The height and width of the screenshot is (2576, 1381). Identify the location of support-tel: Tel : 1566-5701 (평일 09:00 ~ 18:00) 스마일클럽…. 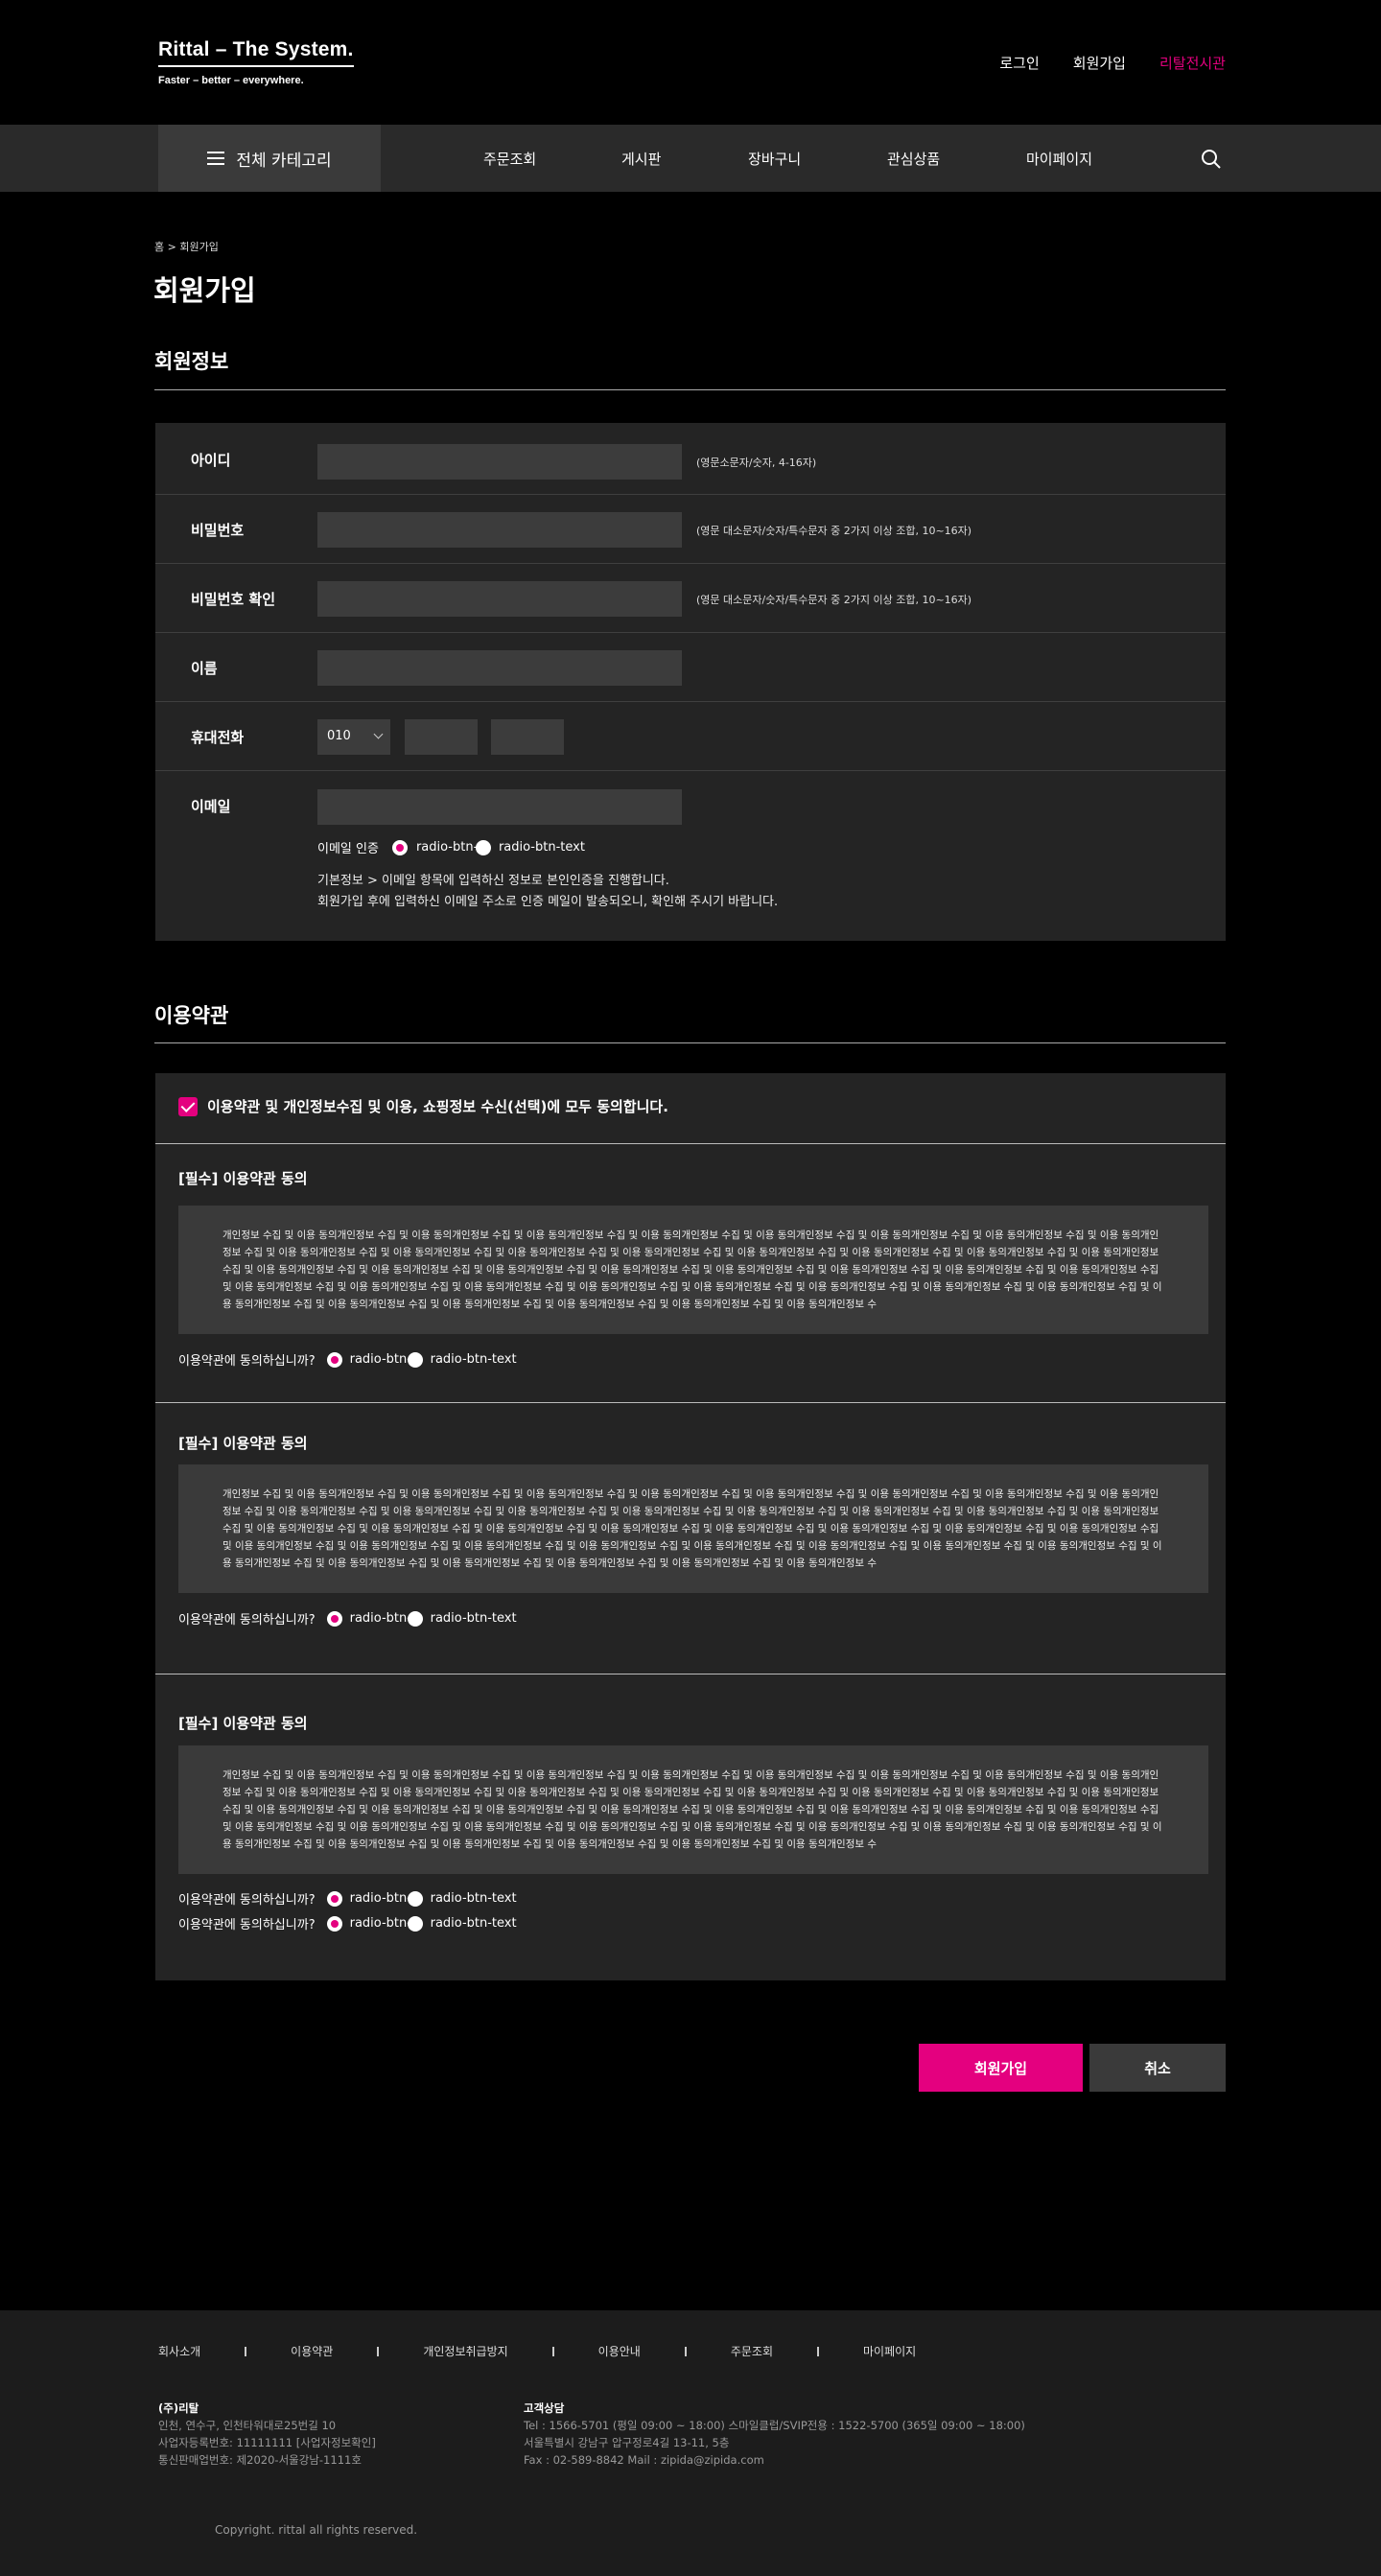
(775, 2425).